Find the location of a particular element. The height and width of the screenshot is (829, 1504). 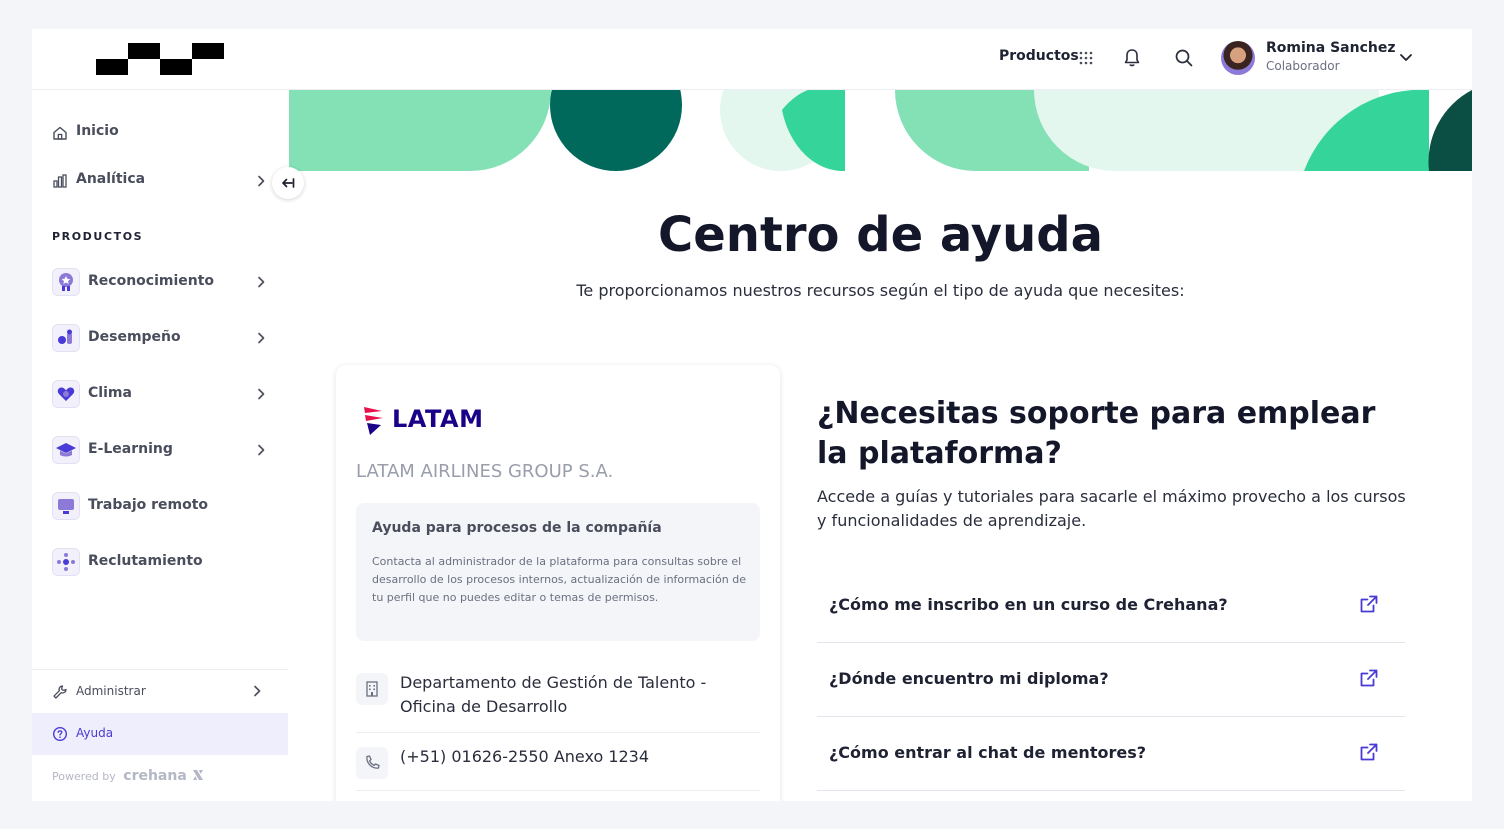

page-title: Centro de ayuda is located at coordinates (880, 235).